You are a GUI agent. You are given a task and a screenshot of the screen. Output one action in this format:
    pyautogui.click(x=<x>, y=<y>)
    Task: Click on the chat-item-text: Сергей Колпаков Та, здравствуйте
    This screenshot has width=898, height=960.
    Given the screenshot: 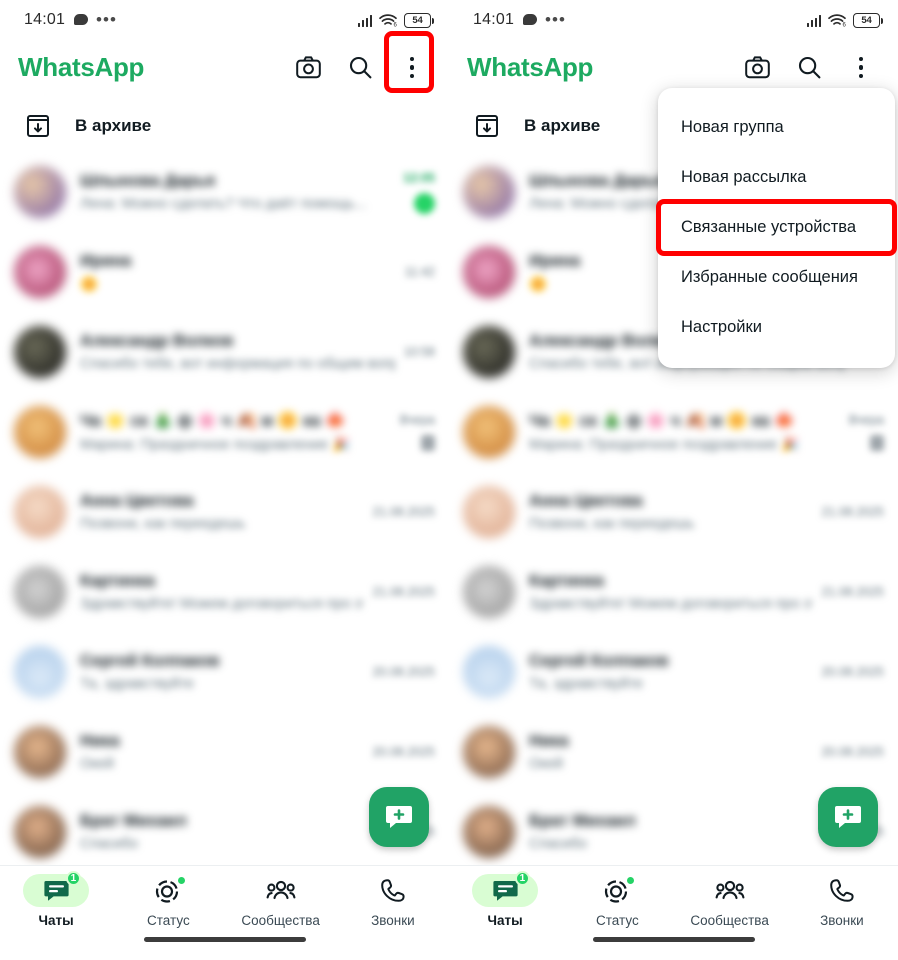 What is the action you would take?
    pyautogui.click(x=222, y=672)
    